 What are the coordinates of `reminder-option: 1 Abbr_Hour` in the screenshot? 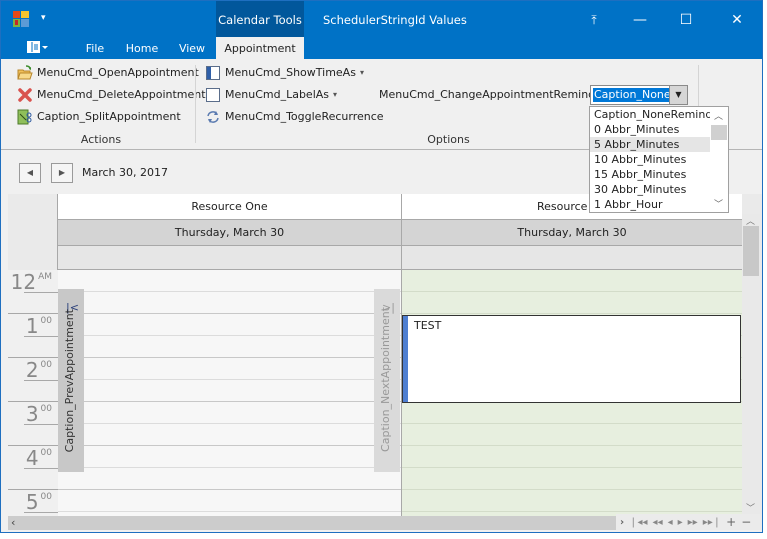 It's located at (650, 204).